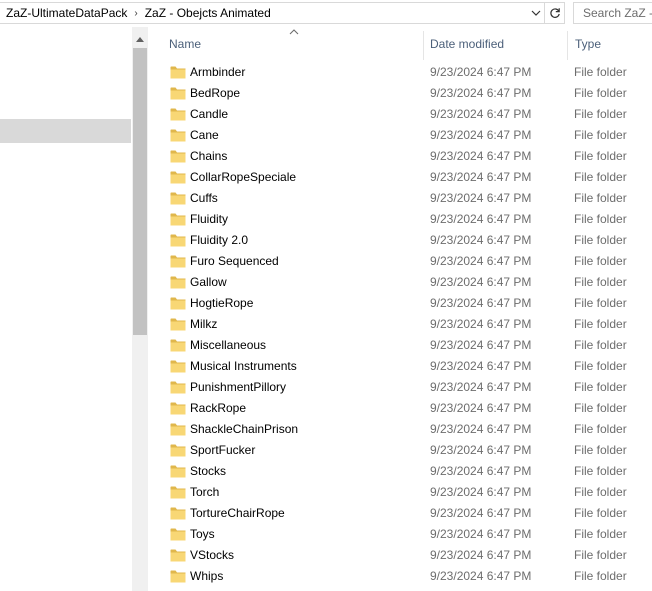 This screenshot has height=591, width=652. Describe the element at coordinates (244, 429) in the screenshot. I see `file-name: ShackleChainPrison` at that location.